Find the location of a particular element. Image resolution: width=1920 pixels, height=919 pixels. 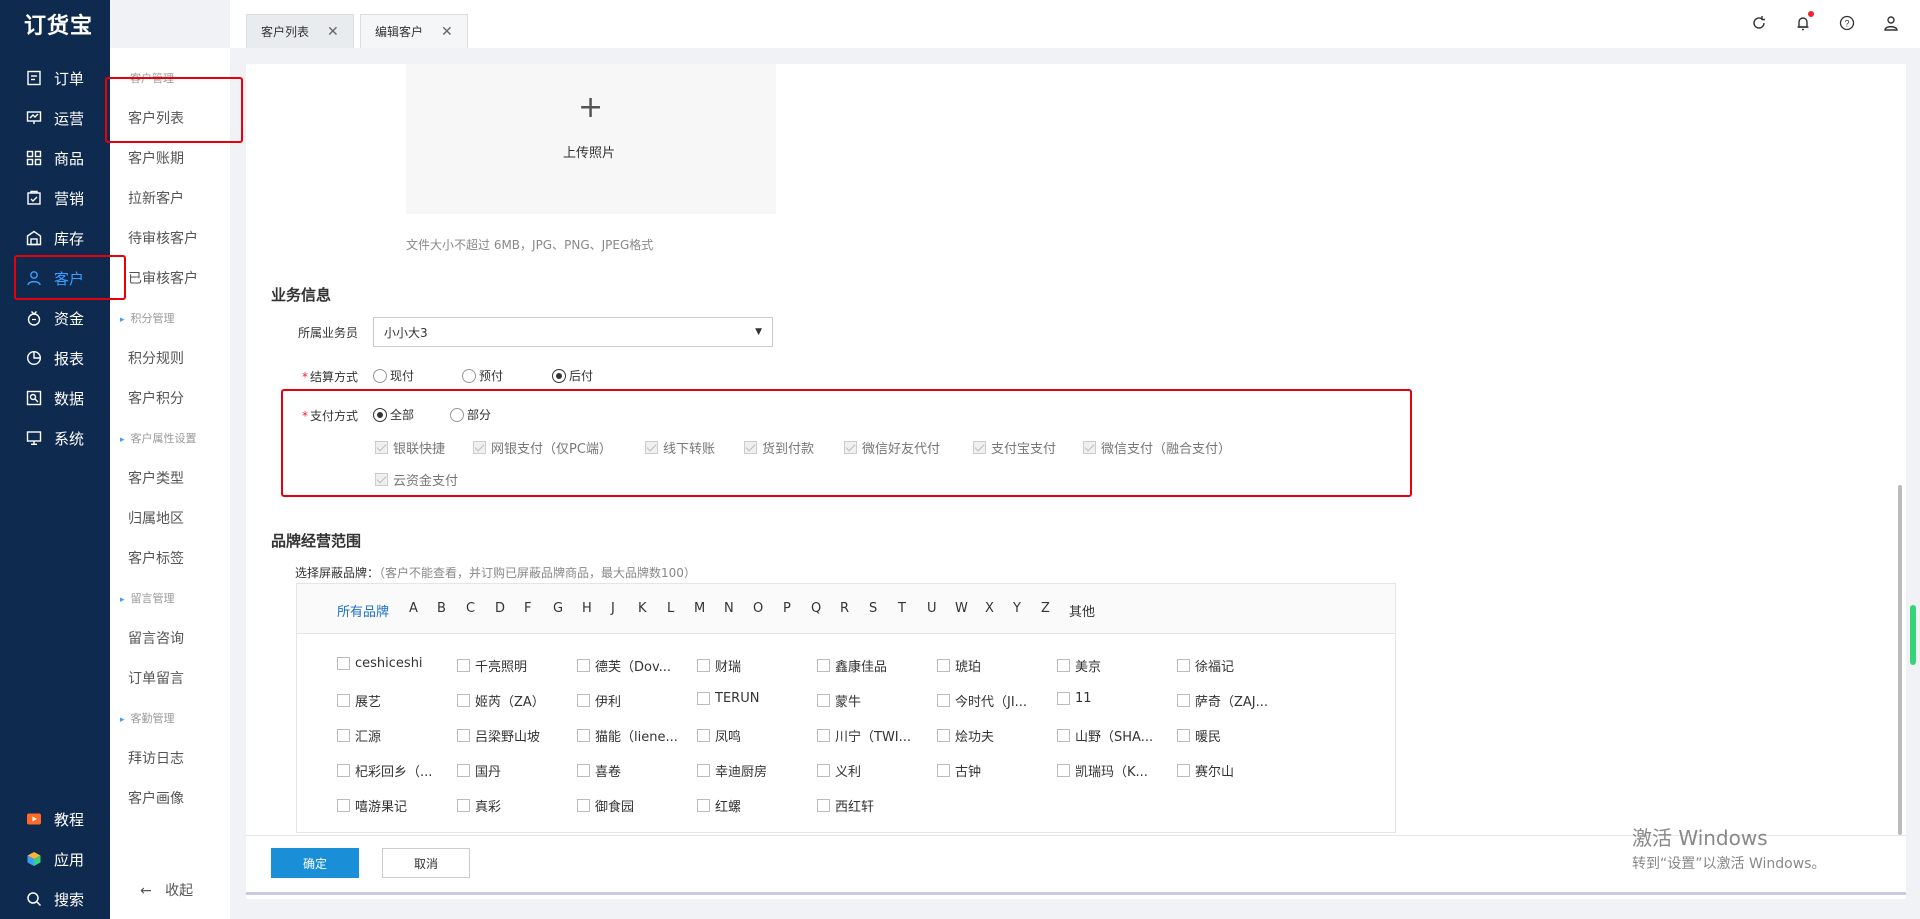

letter-z: Z is located at coordinates (1045, 608).